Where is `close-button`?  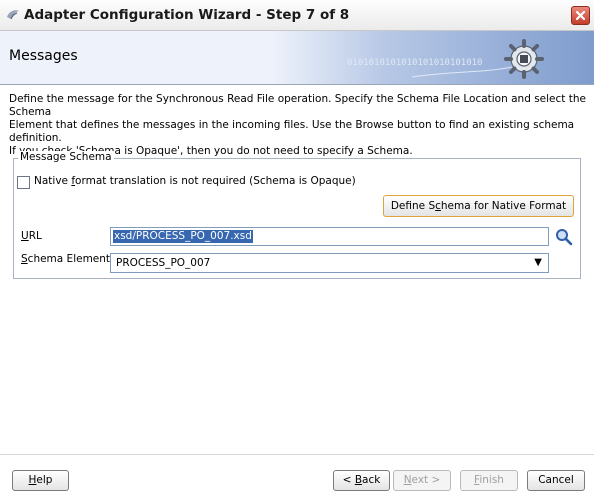
close-button is located at coordinates (580, 15).